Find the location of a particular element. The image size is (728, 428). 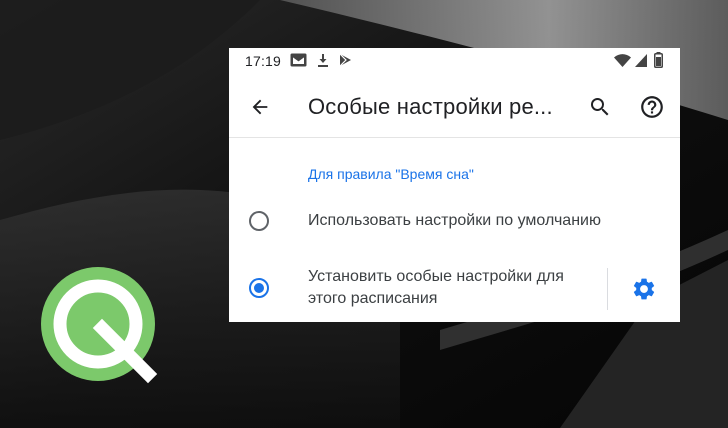

option-label-line1: Установить особые настройки для is located at coordinates (436, 276).